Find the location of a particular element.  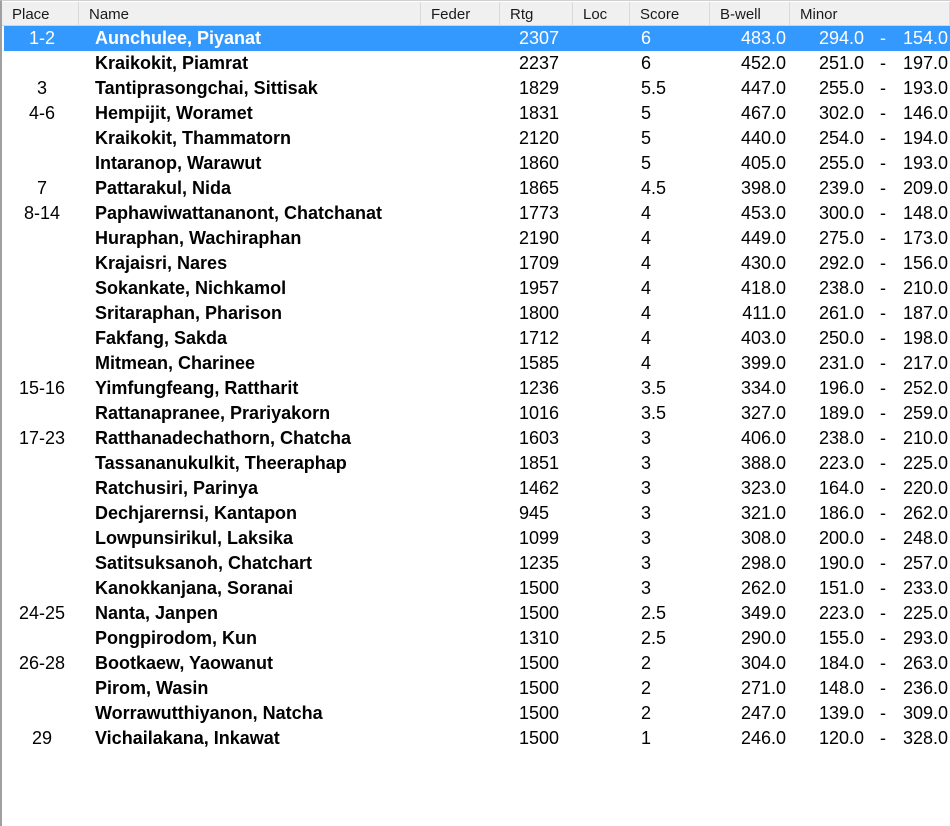

player-name-cell: Tantiprasongchai, Sittisak is located at coordinates (206, 88).